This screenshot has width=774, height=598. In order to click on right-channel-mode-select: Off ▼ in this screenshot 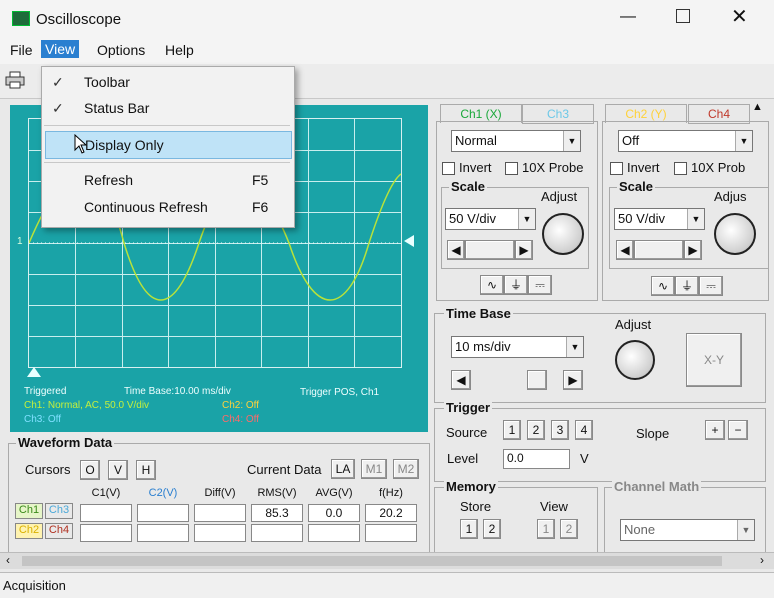, I will do `click(685, 141)`.